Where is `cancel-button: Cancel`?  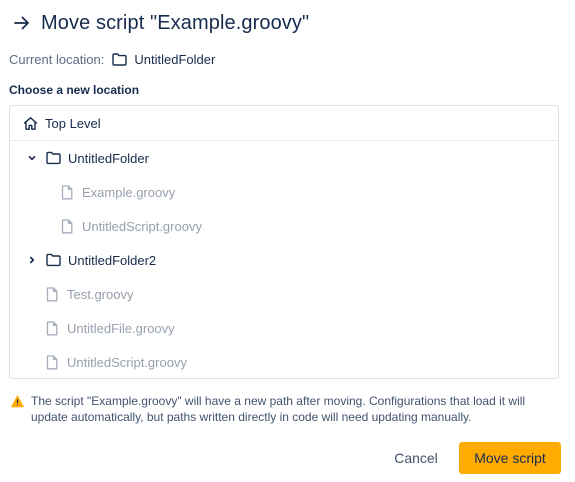
cancel-button: Cancel is located at coordinates (416, 458).